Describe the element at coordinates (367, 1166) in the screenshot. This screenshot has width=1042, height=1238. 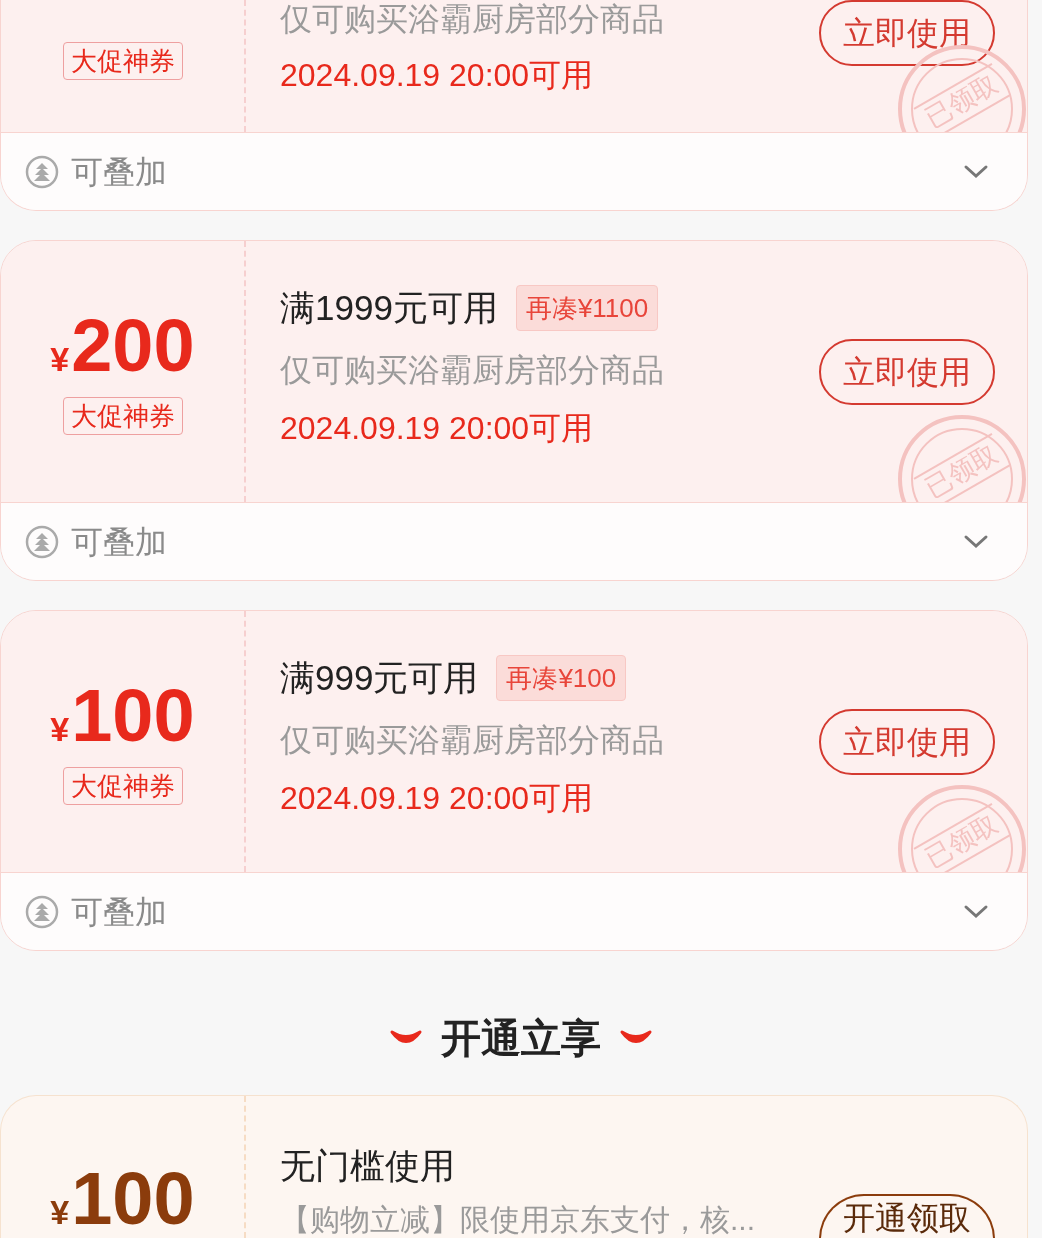
I see `coupon-condition: 无门槛使用` at that location.